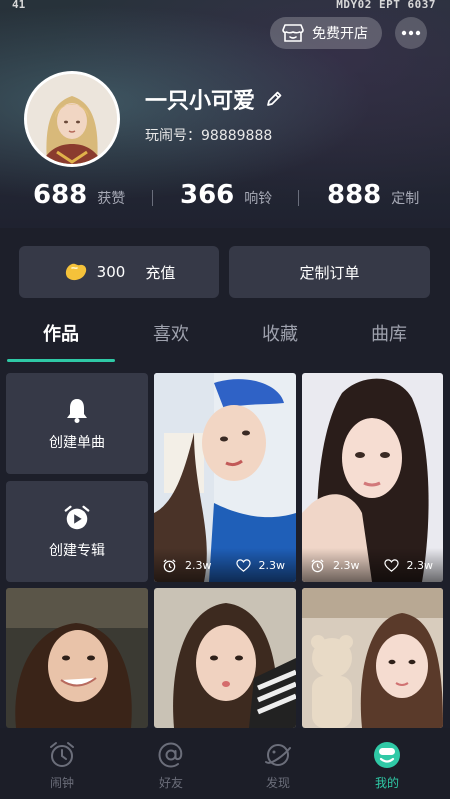  Describe the element at coordinates (200, 101) in the screenshot. I see `username-text: 一只小可爱` at that location.